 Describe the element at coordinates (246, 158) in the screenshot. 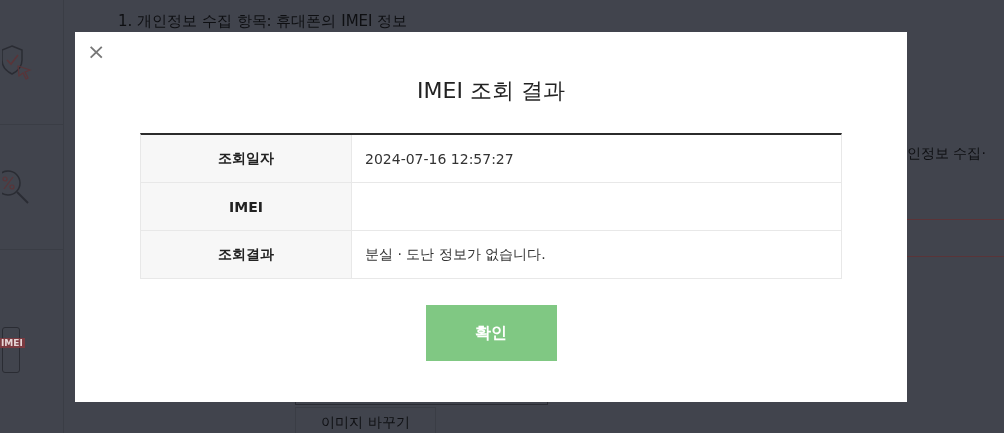

I see `row-label: 조회일자` at that location.